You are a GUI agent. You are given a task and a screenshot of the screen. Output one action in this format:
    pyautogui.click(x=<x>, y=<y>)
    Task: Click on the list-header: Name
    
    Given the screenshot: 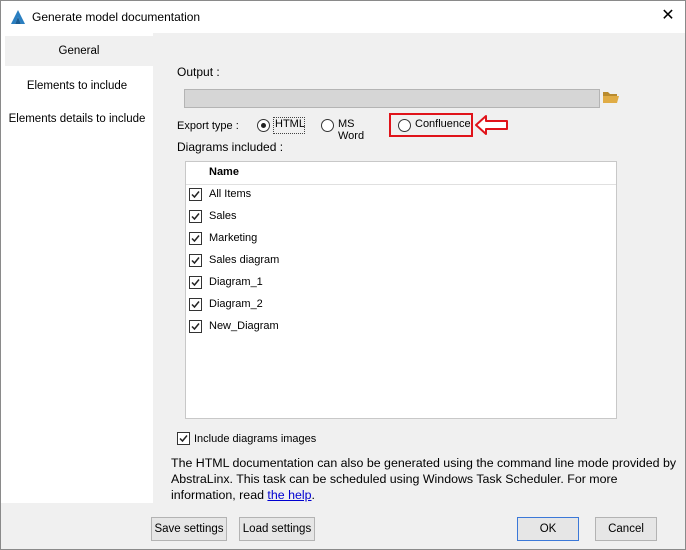 What is the action you would take?
    pyautogui.click(x=401, y=173)
    